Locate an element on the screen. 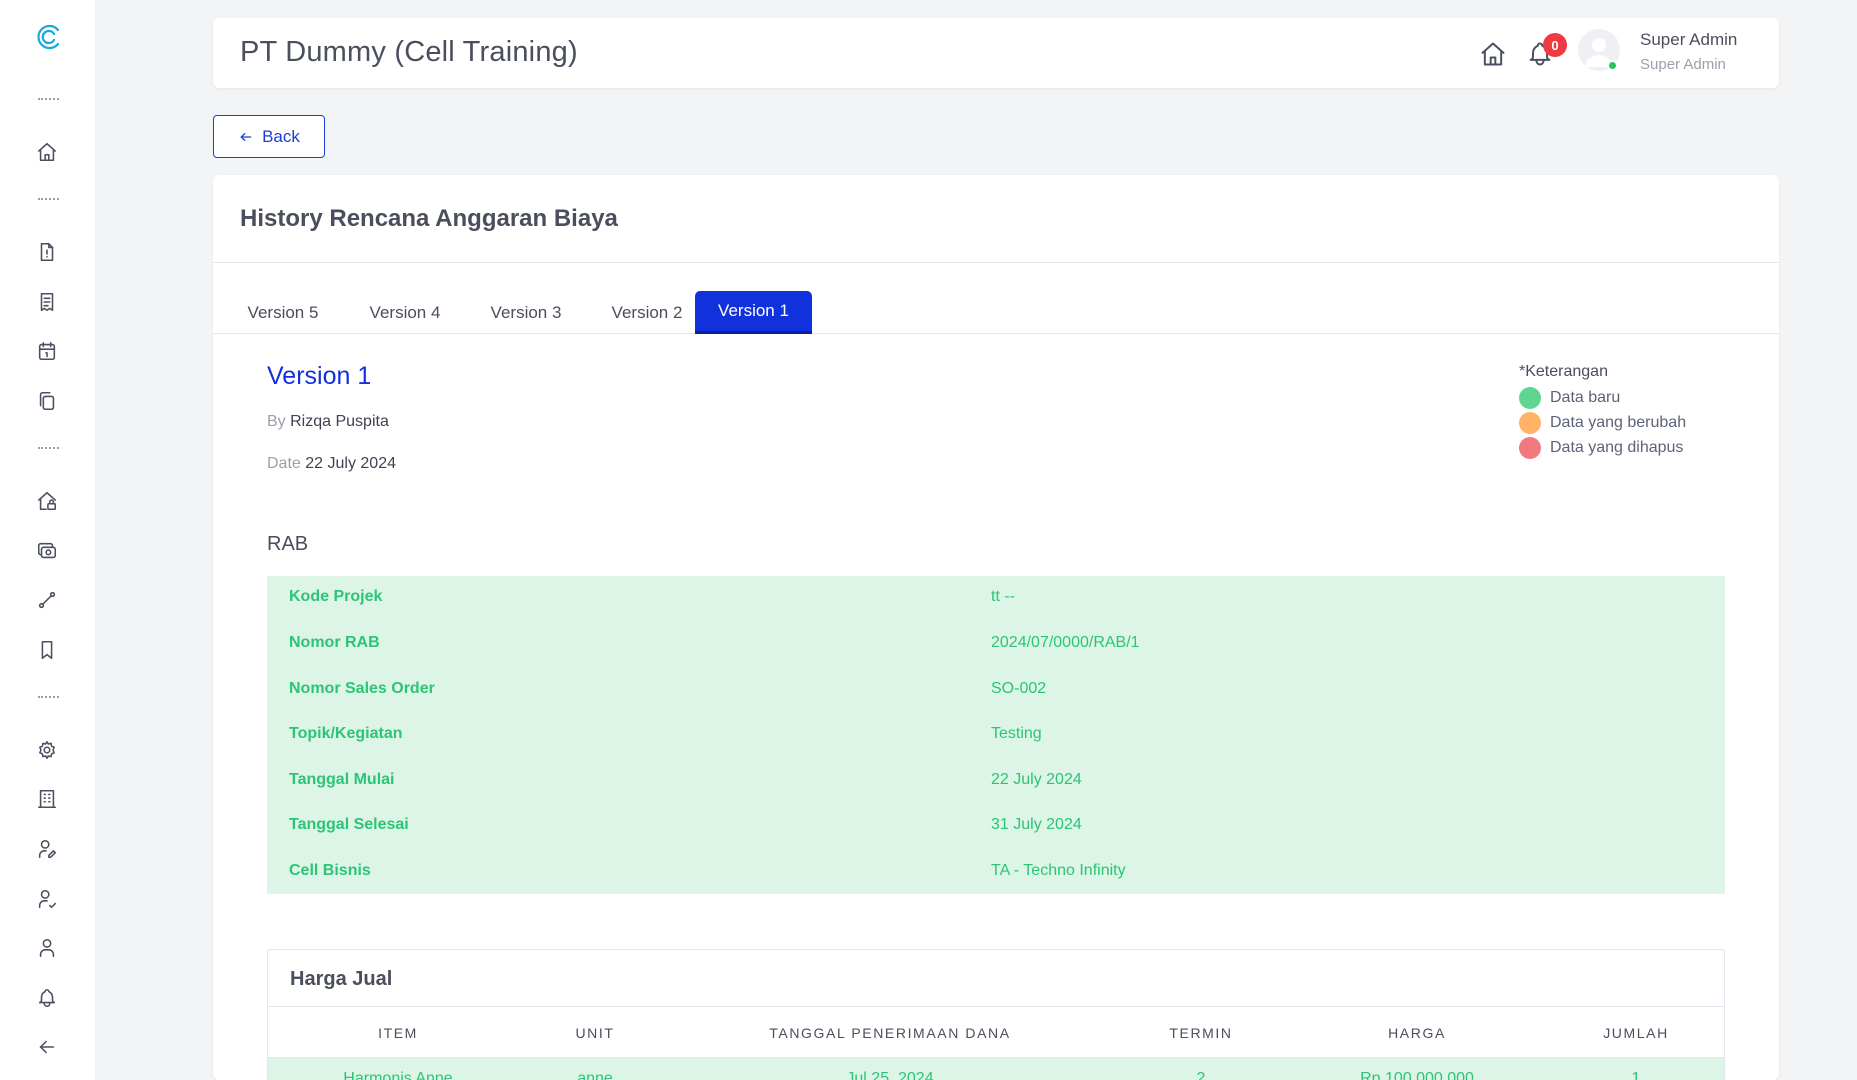  rab-key: Nomor RAB is located at coordinates (334, 642).